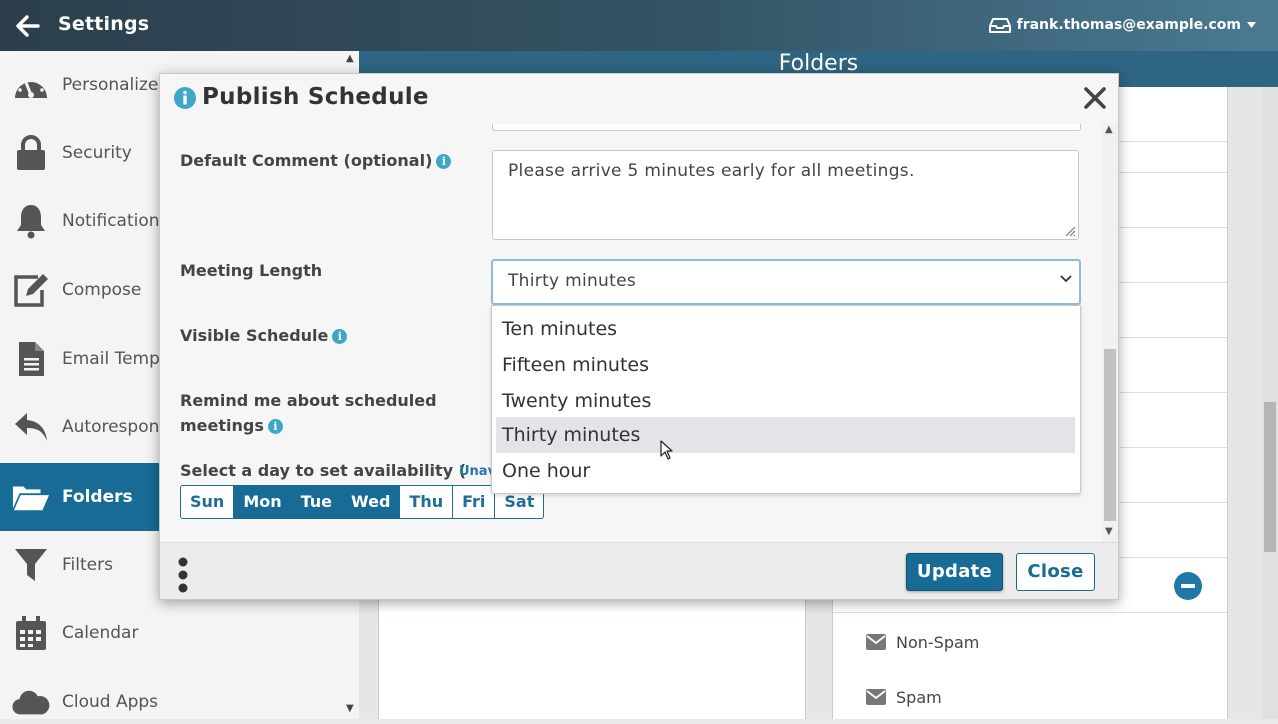 The image size is (1278, 724). I want to click on close-button: Close, so click(1055, 572).